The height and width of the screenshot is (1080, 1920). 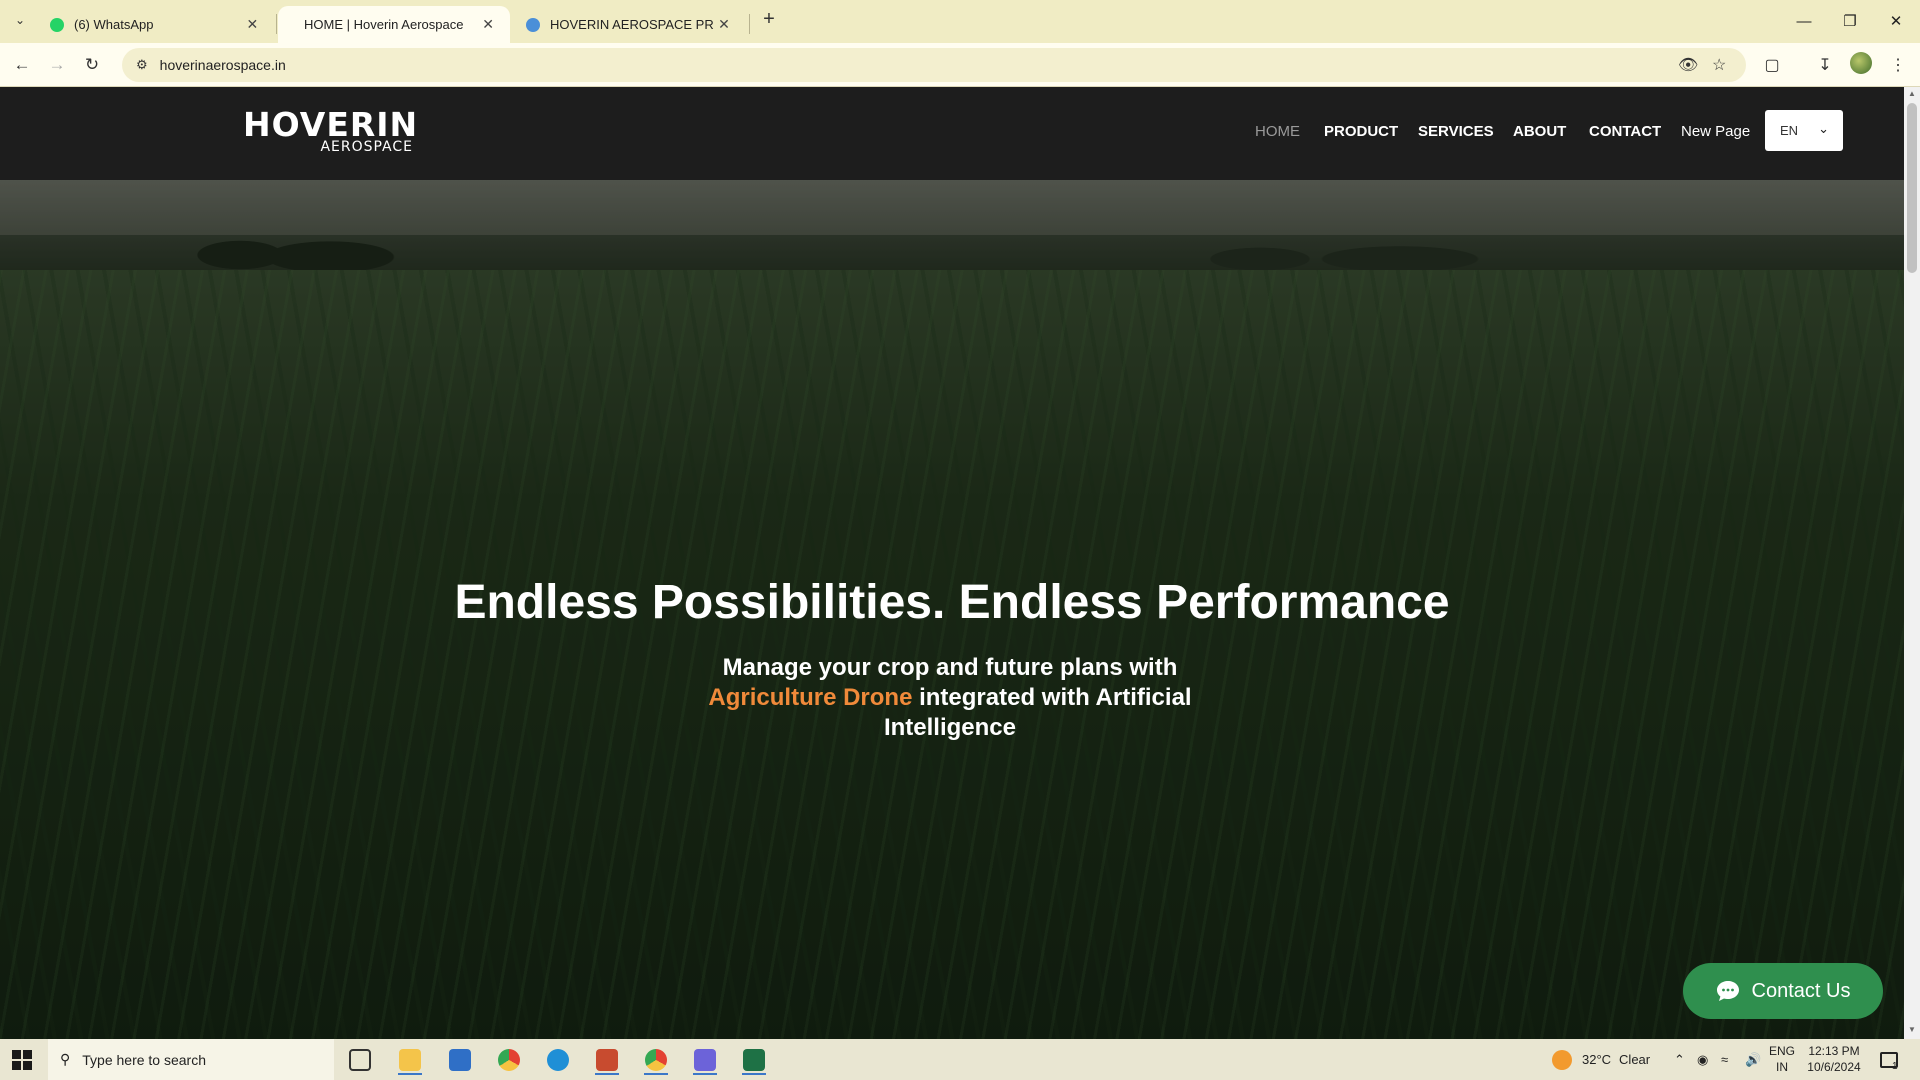 I want to click on nav-product: PRODUCT, so click(x=1361, y=131).